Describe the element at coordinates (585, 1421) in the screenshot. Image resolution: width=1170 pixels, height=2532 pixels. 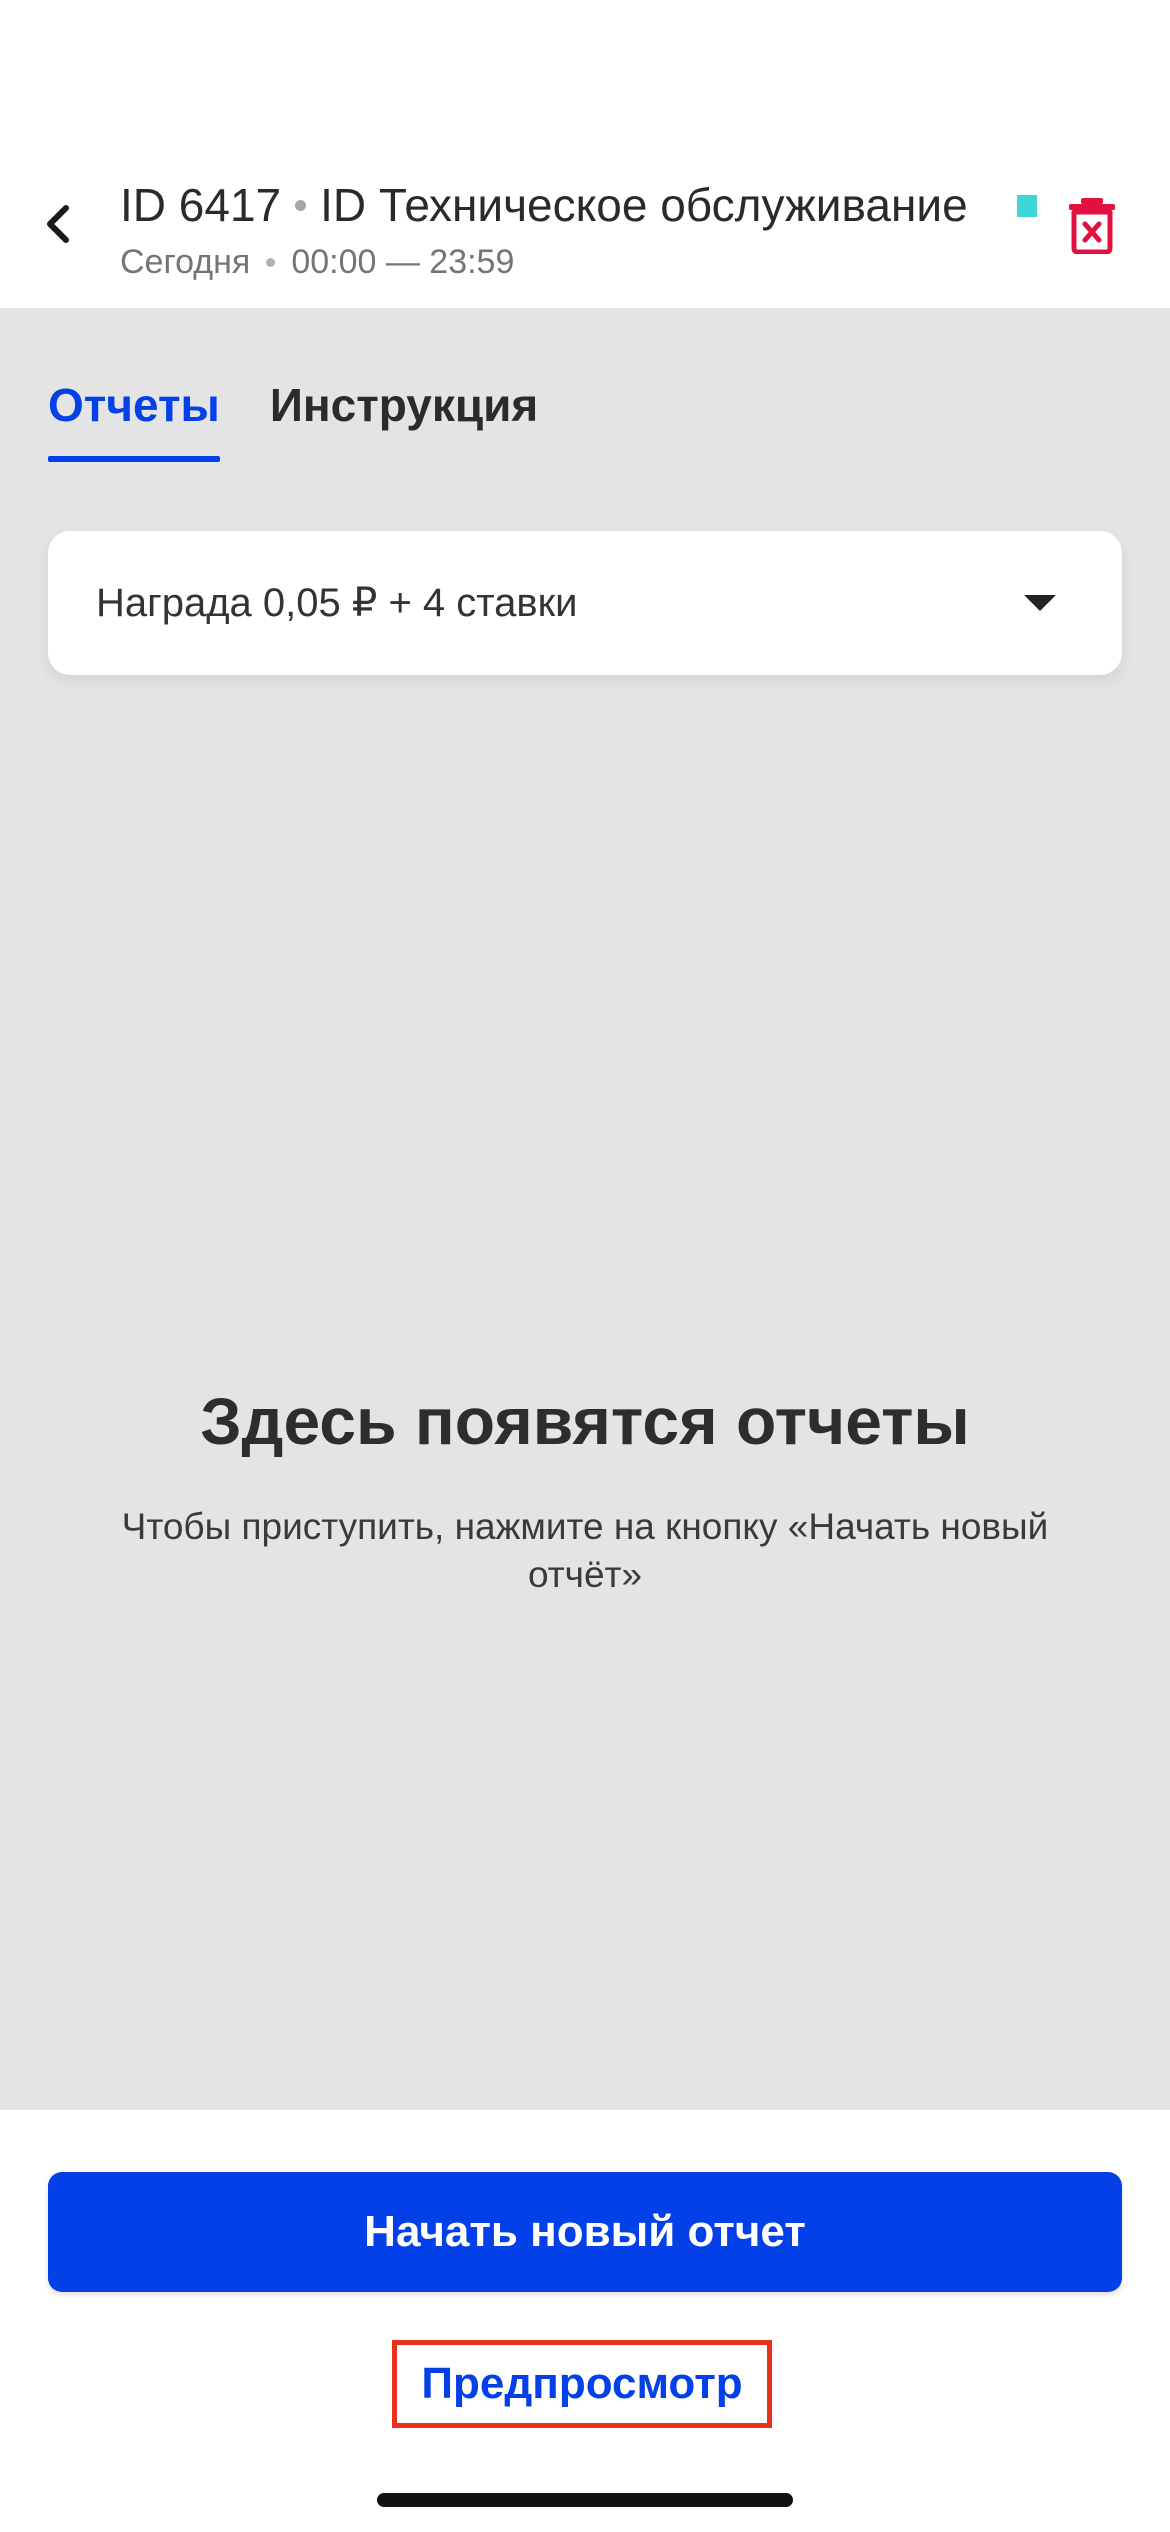
I see `empty-state-title: Здесь появятся отчеты` at that location.